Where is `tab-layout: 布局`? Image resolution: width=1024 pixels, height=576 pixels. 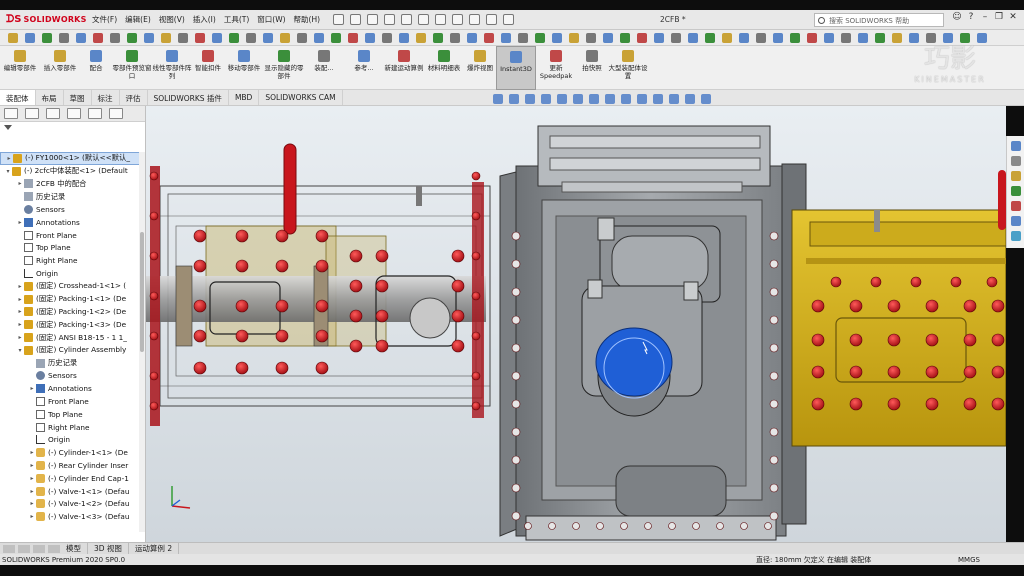
tab-layout: 布局 is located at coordinates (50, 97).